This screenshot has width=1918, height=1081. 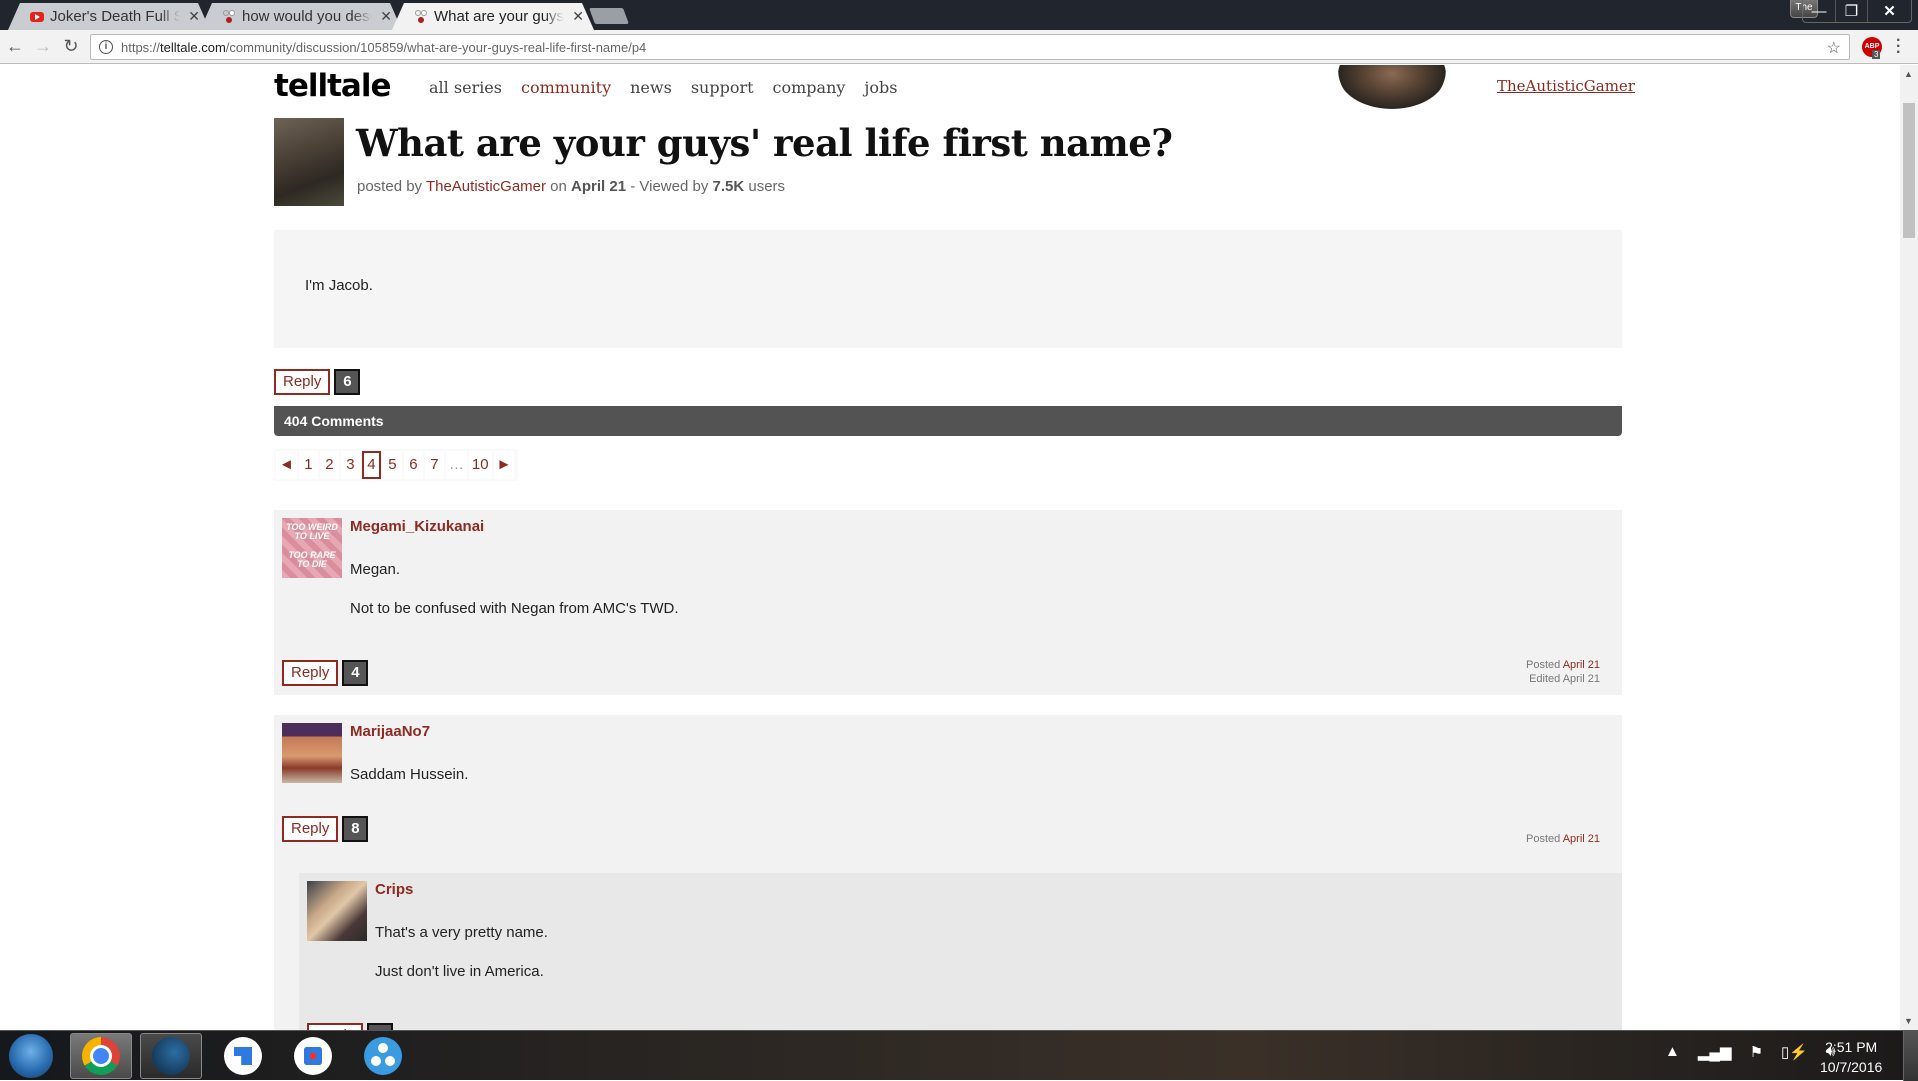 I want to click on avatar-text: TO DIE, so click(x=312, y=564).